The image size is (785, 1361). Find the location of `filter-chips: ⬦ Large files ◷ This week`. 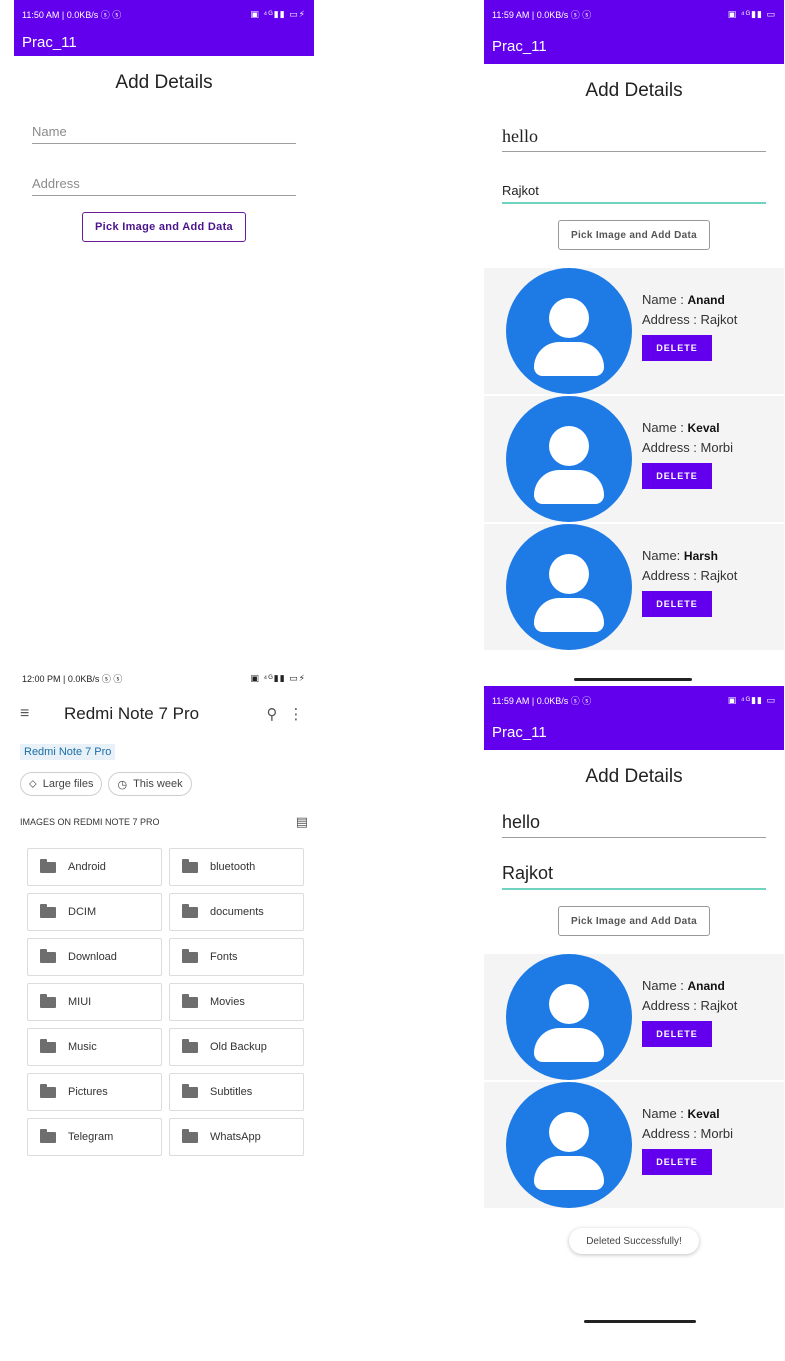

filter-chips: ⬦ Large files ◷ This week is located at coordinates (164, 784).